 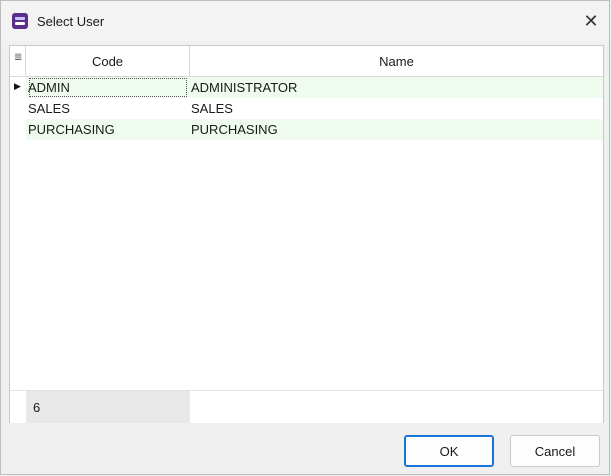 I want to click on table-row: PURCHASING PURCHASING, so click(x=306, y=129).